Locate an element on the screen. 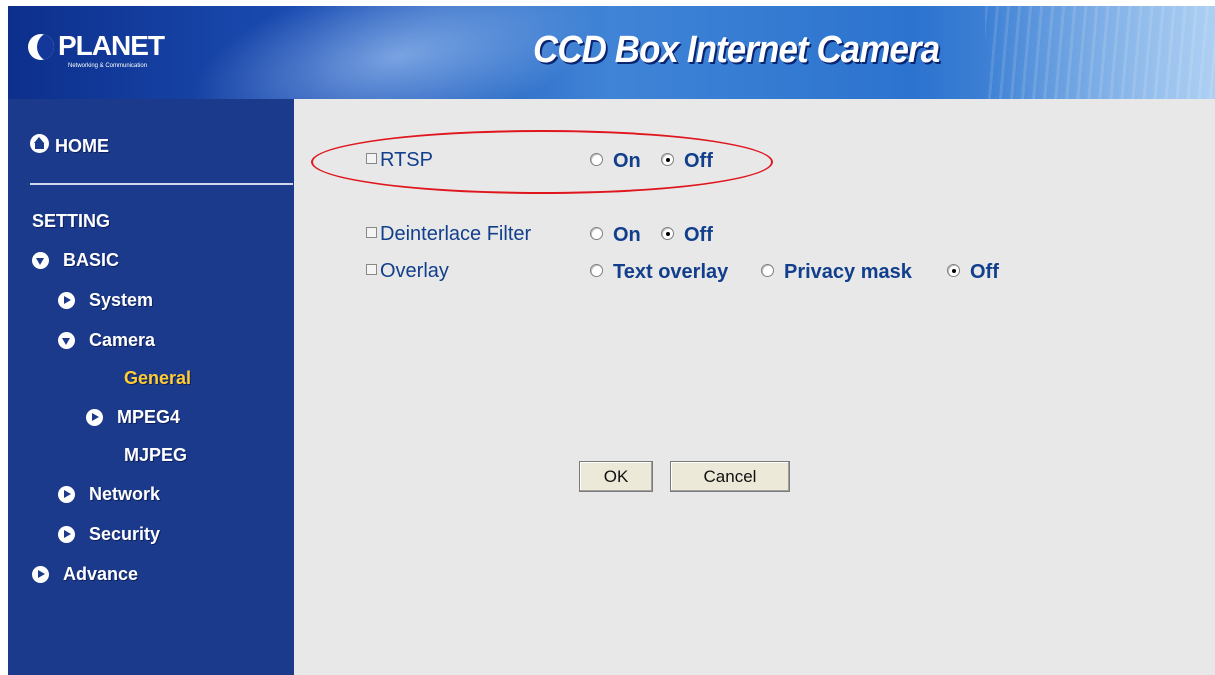  sidebar-item-home: HOME is located at coordinates (69, 145).